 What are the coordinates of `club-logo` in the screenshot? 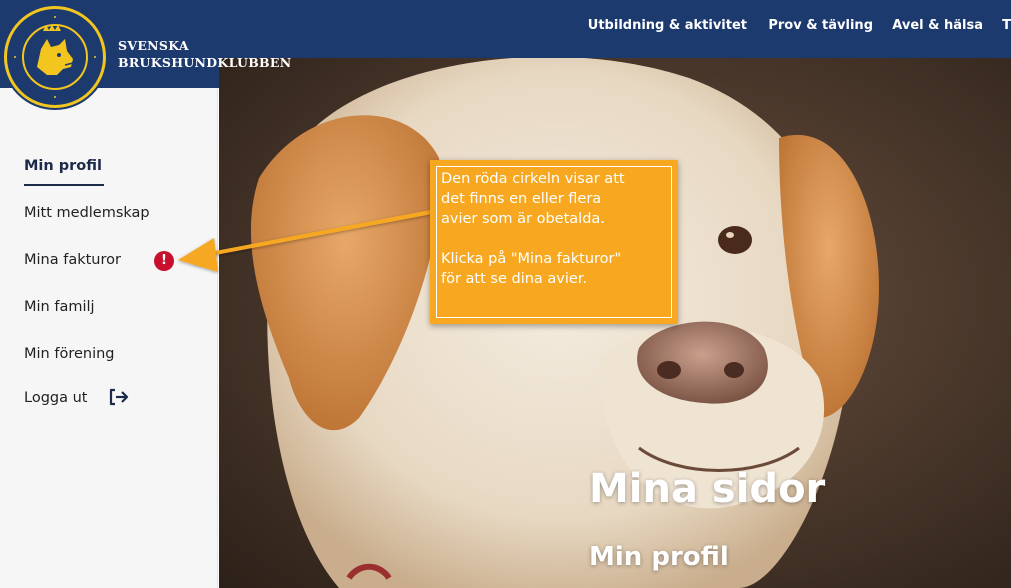 It's located at (55, 57).